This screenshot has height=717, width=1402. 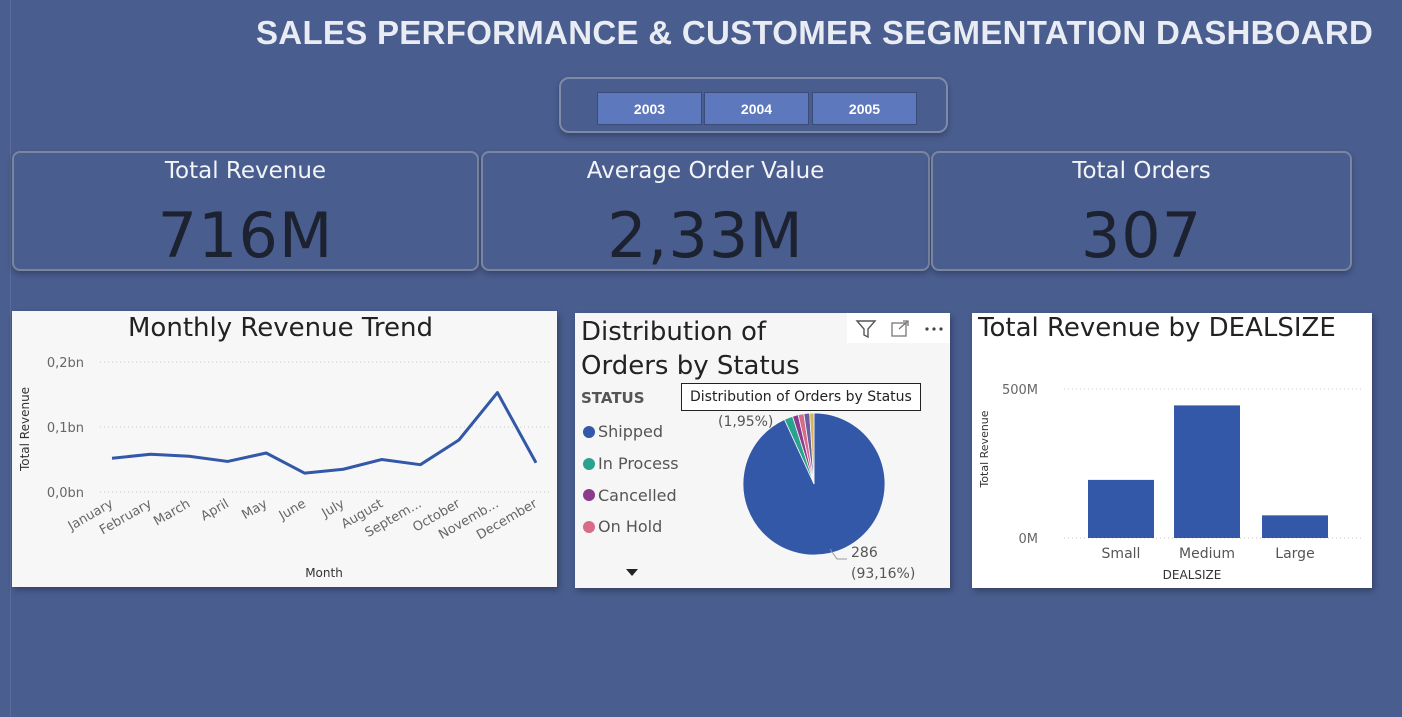 What do you see at coordinates (1141, 171) in the screenshot?
I see `kpi-label: Total Orders` at bounding box center [1141, 171].